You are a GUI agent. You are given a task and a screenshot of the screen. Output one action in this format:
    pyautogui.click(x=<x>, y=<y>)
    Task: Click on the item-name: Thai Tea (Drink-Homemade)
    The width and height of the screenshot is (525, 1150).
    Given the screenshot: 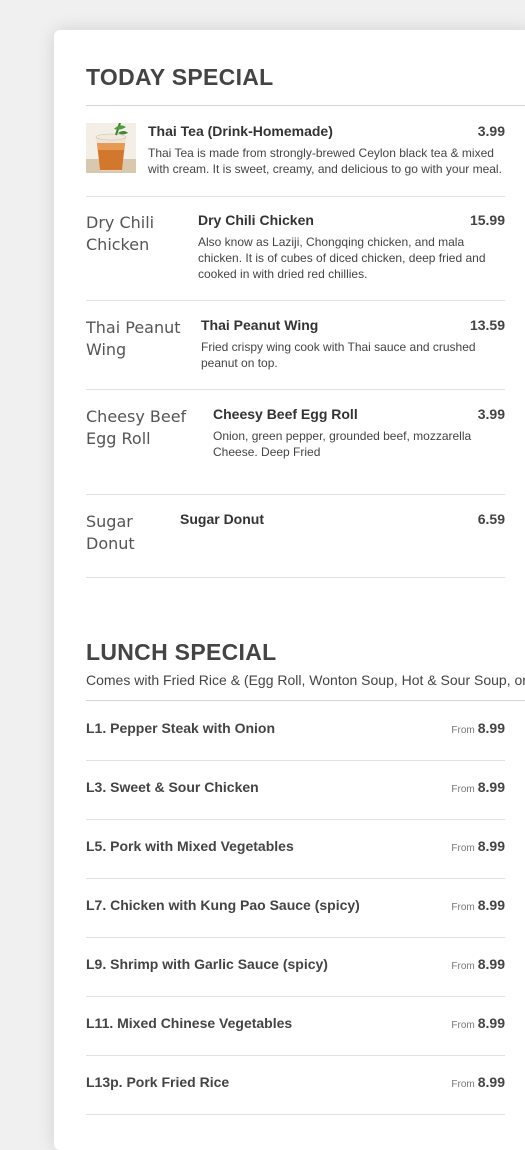 What is the action you would take?
    pyautogui.click(x=240, y=131)
    